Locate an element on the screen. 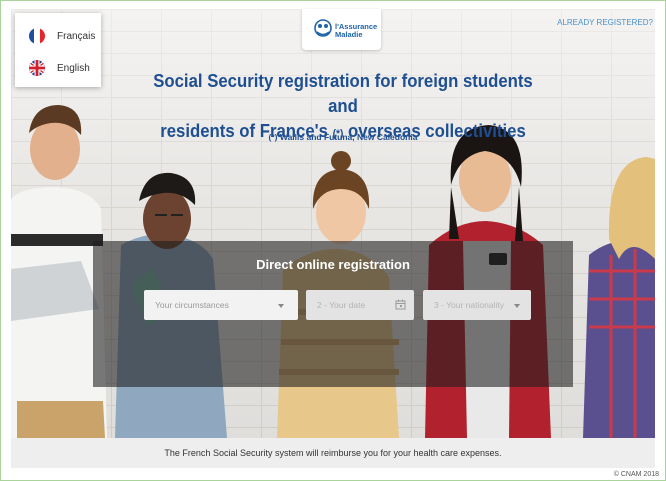  date-placeholder: 2 - Your date is located at coordinates (341, 305).